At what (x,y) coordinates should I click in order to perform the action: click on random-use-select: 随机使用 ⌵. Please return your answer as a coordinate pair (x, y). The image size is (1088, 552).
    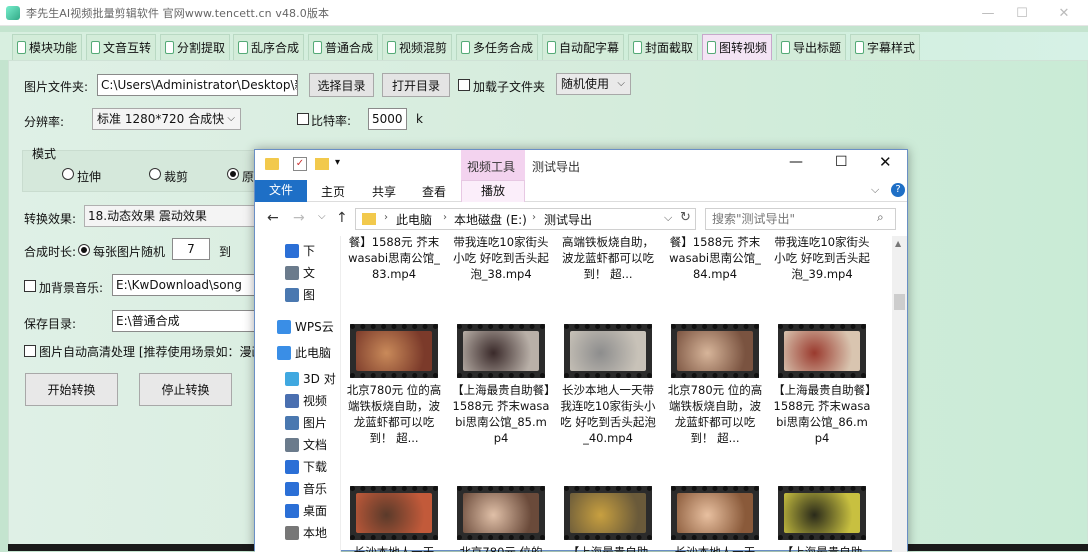
    Looking at the image, I should click on (593, 84).